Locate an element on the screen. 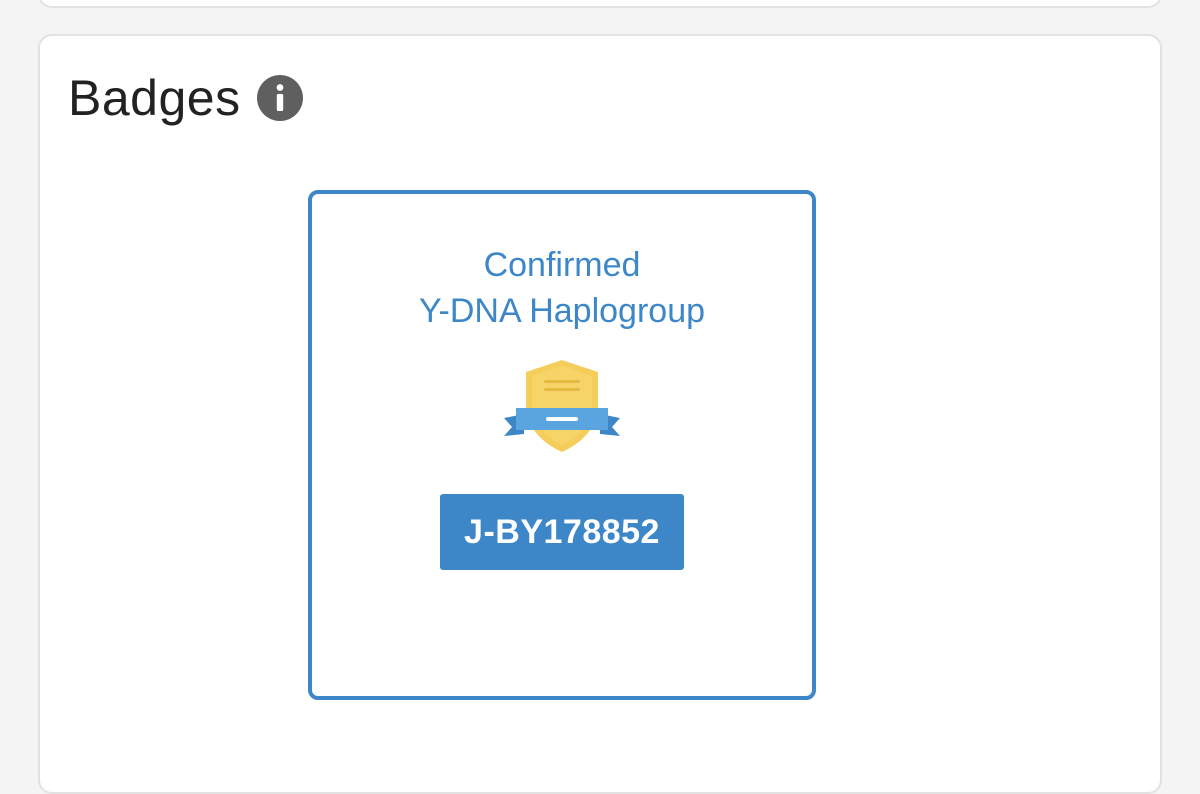  haplogroup-chip: J-BY178852 is located at coordinates (562, 532).